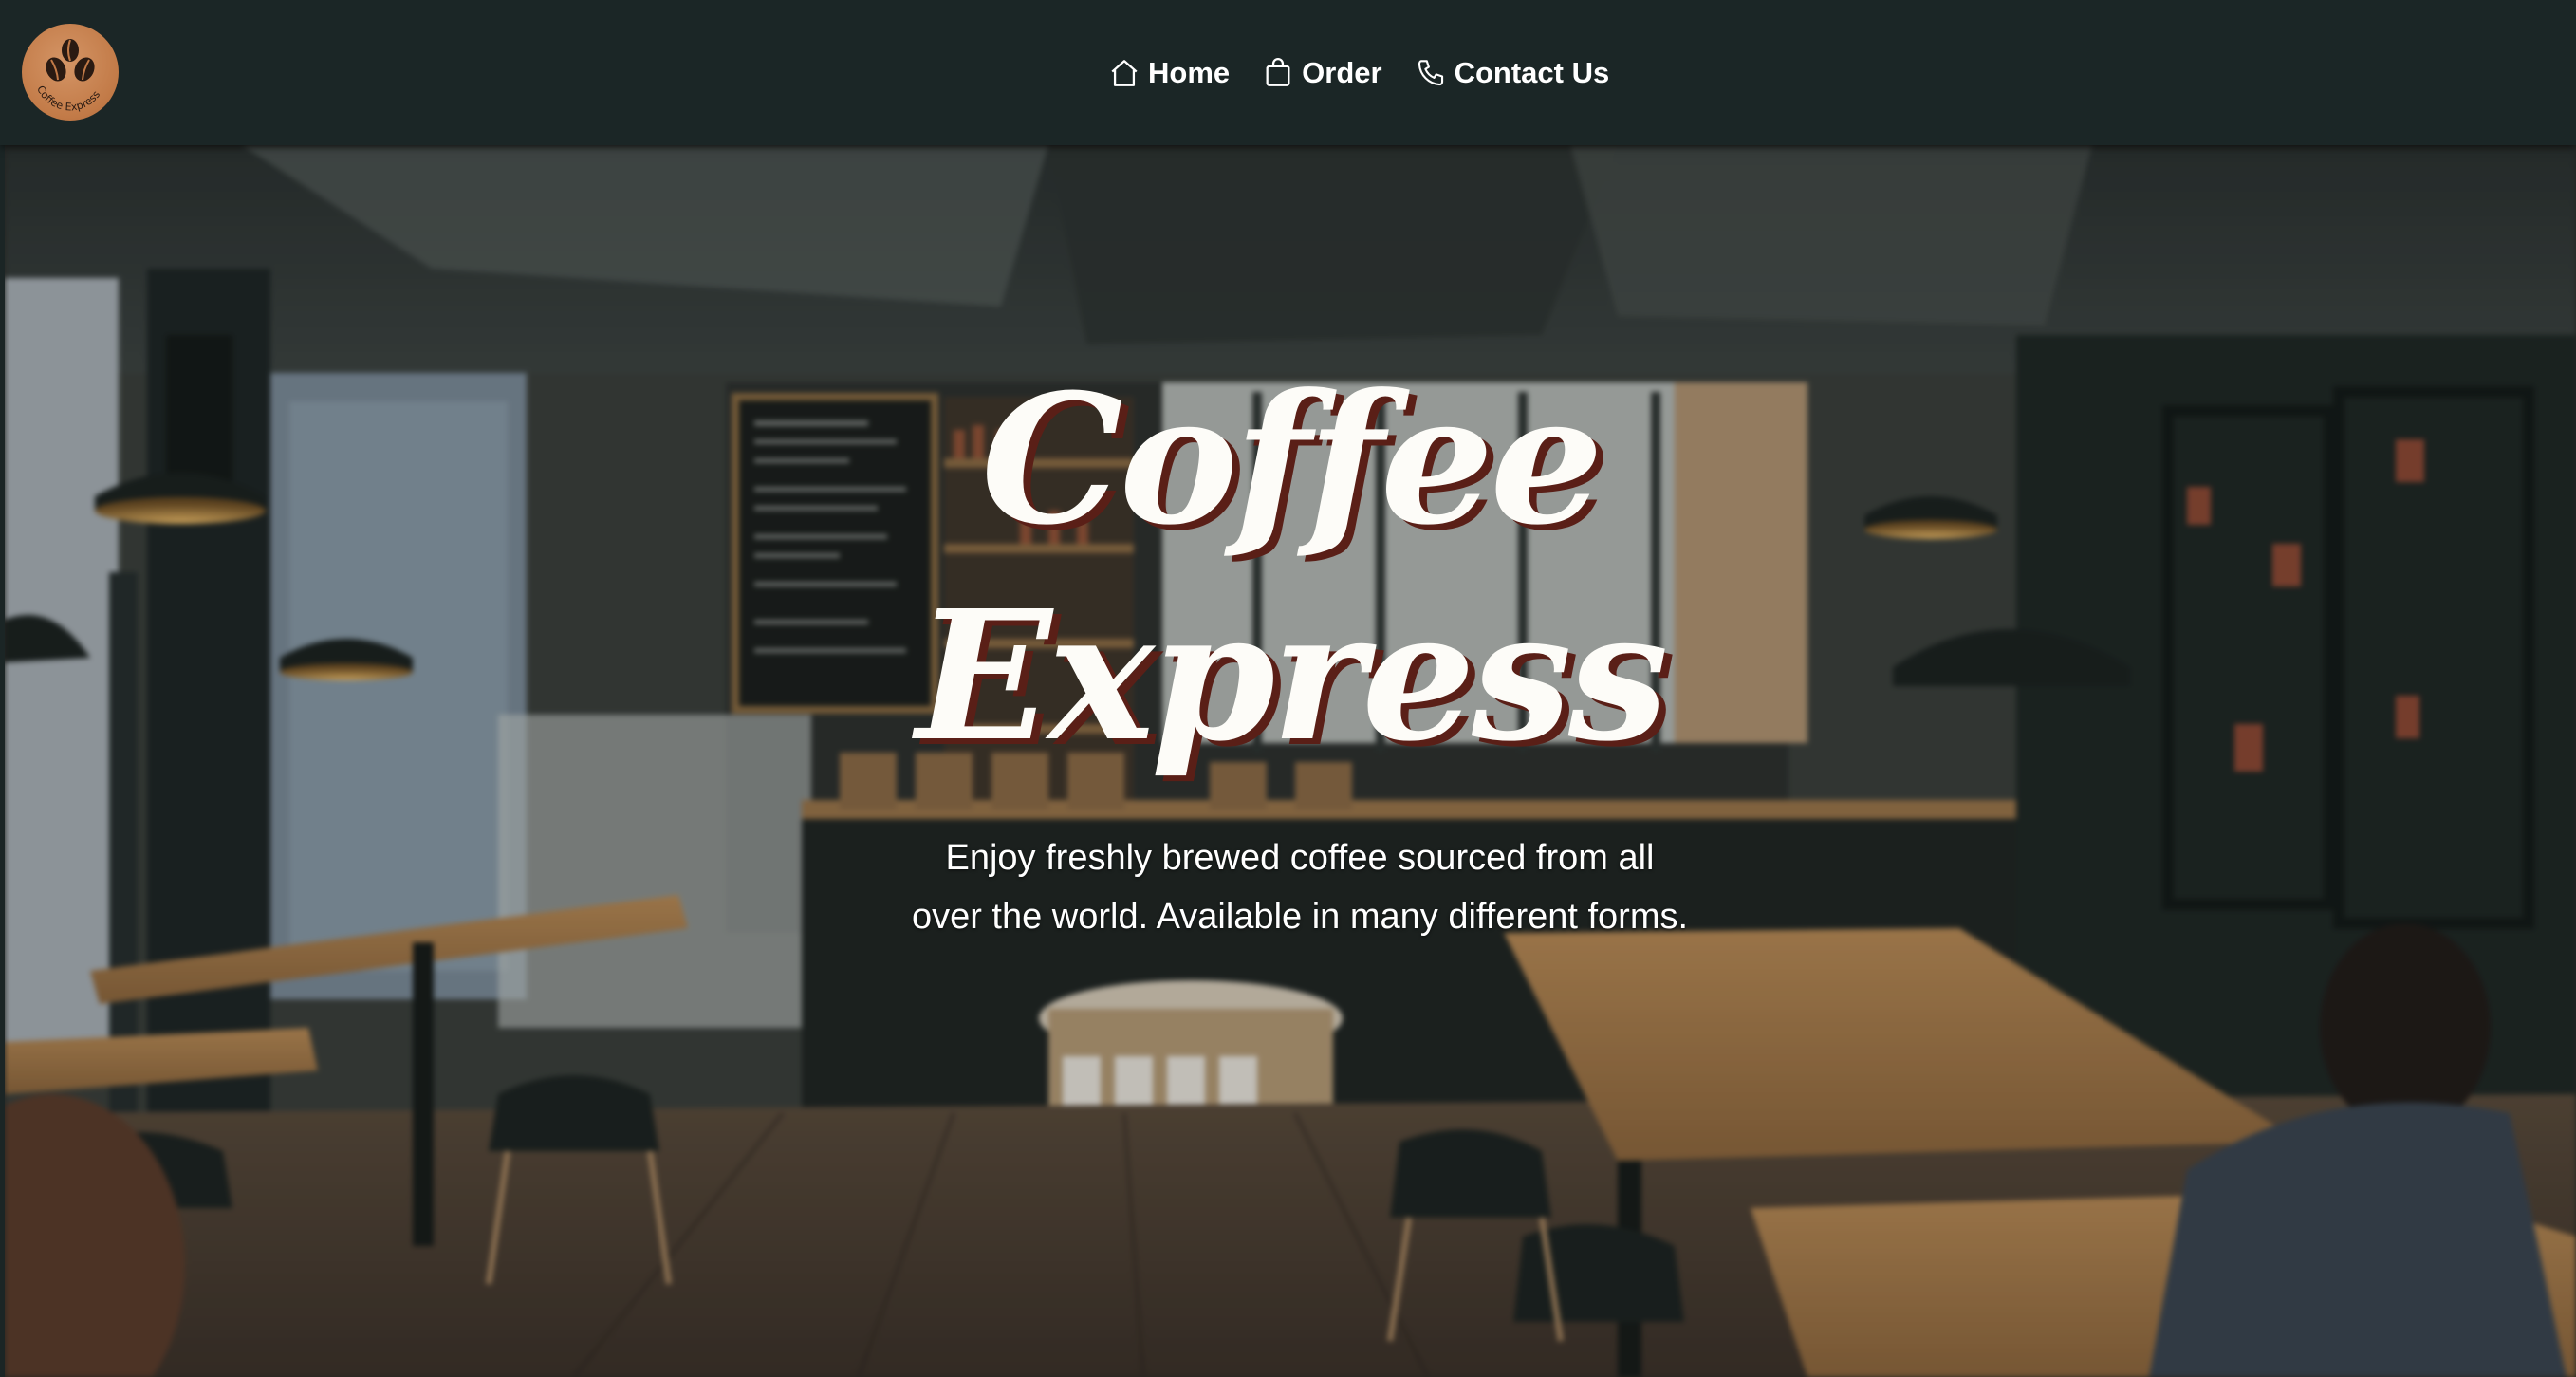  I want to click on nav-order-label: Order, so click(1342, 72).